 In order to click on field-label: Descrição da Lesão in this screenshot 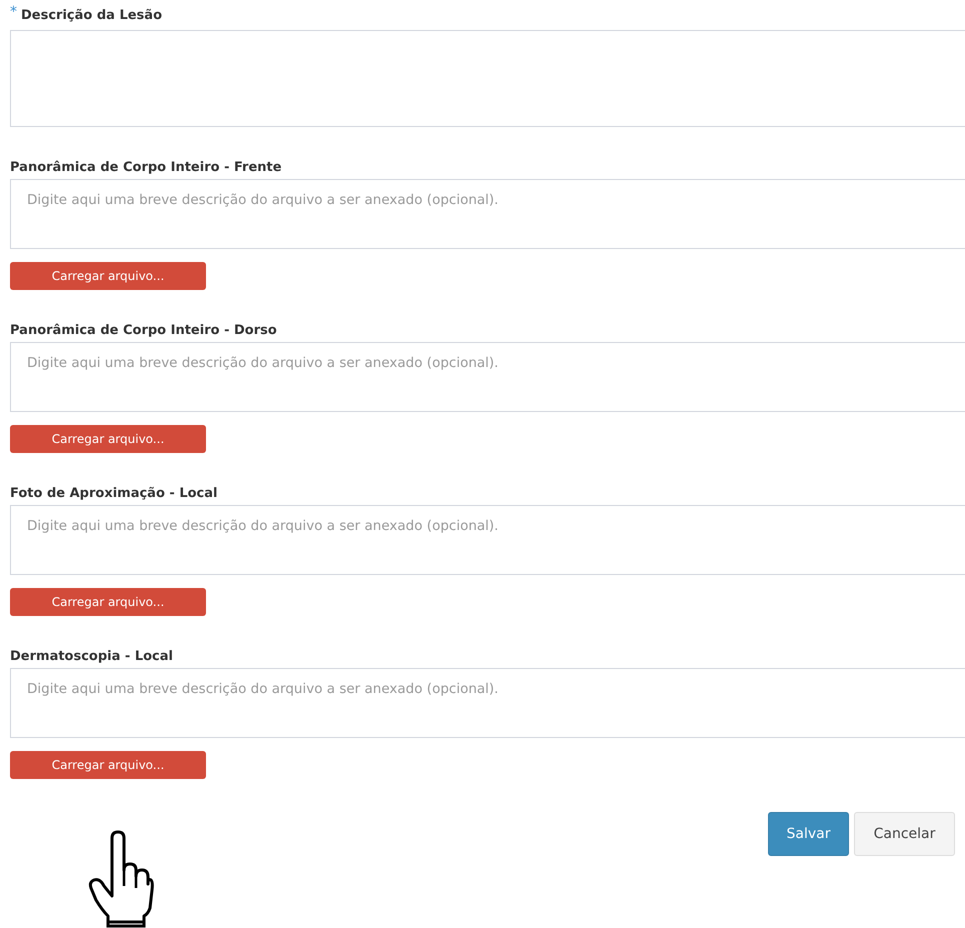, I will do `click(91, 16)`.